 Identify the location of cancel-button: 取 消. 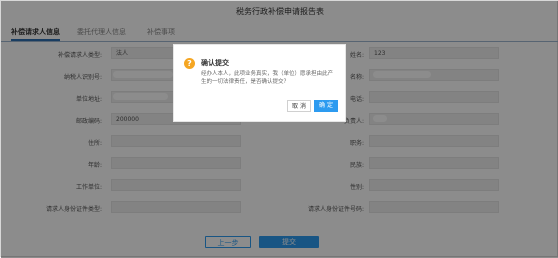
(299, 106).